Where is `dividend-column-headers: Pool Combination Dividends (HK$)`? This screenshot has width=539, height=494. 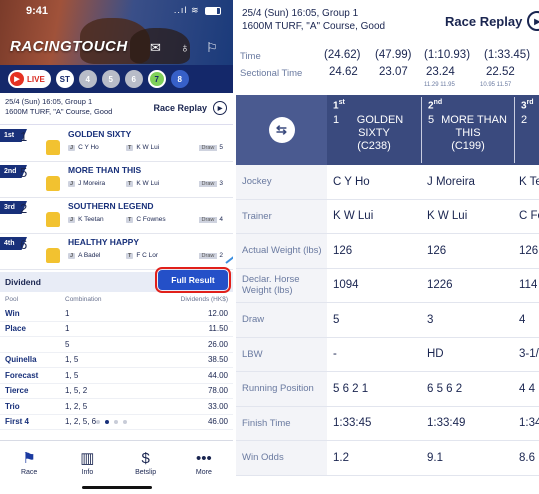
dividend-column-headers: Pool Combination Dividends (HK$) is located at coordinates (116, 299).